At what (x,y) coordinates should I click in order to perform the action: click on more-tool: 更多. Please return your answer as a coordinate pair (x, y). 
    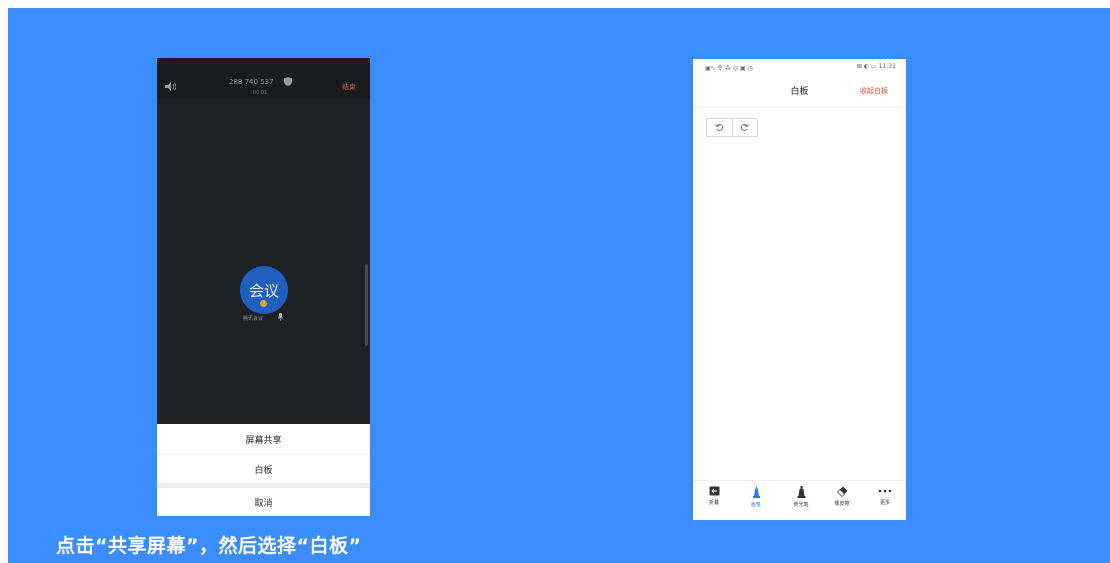
    Looking at the image, I should click on (885, 502).